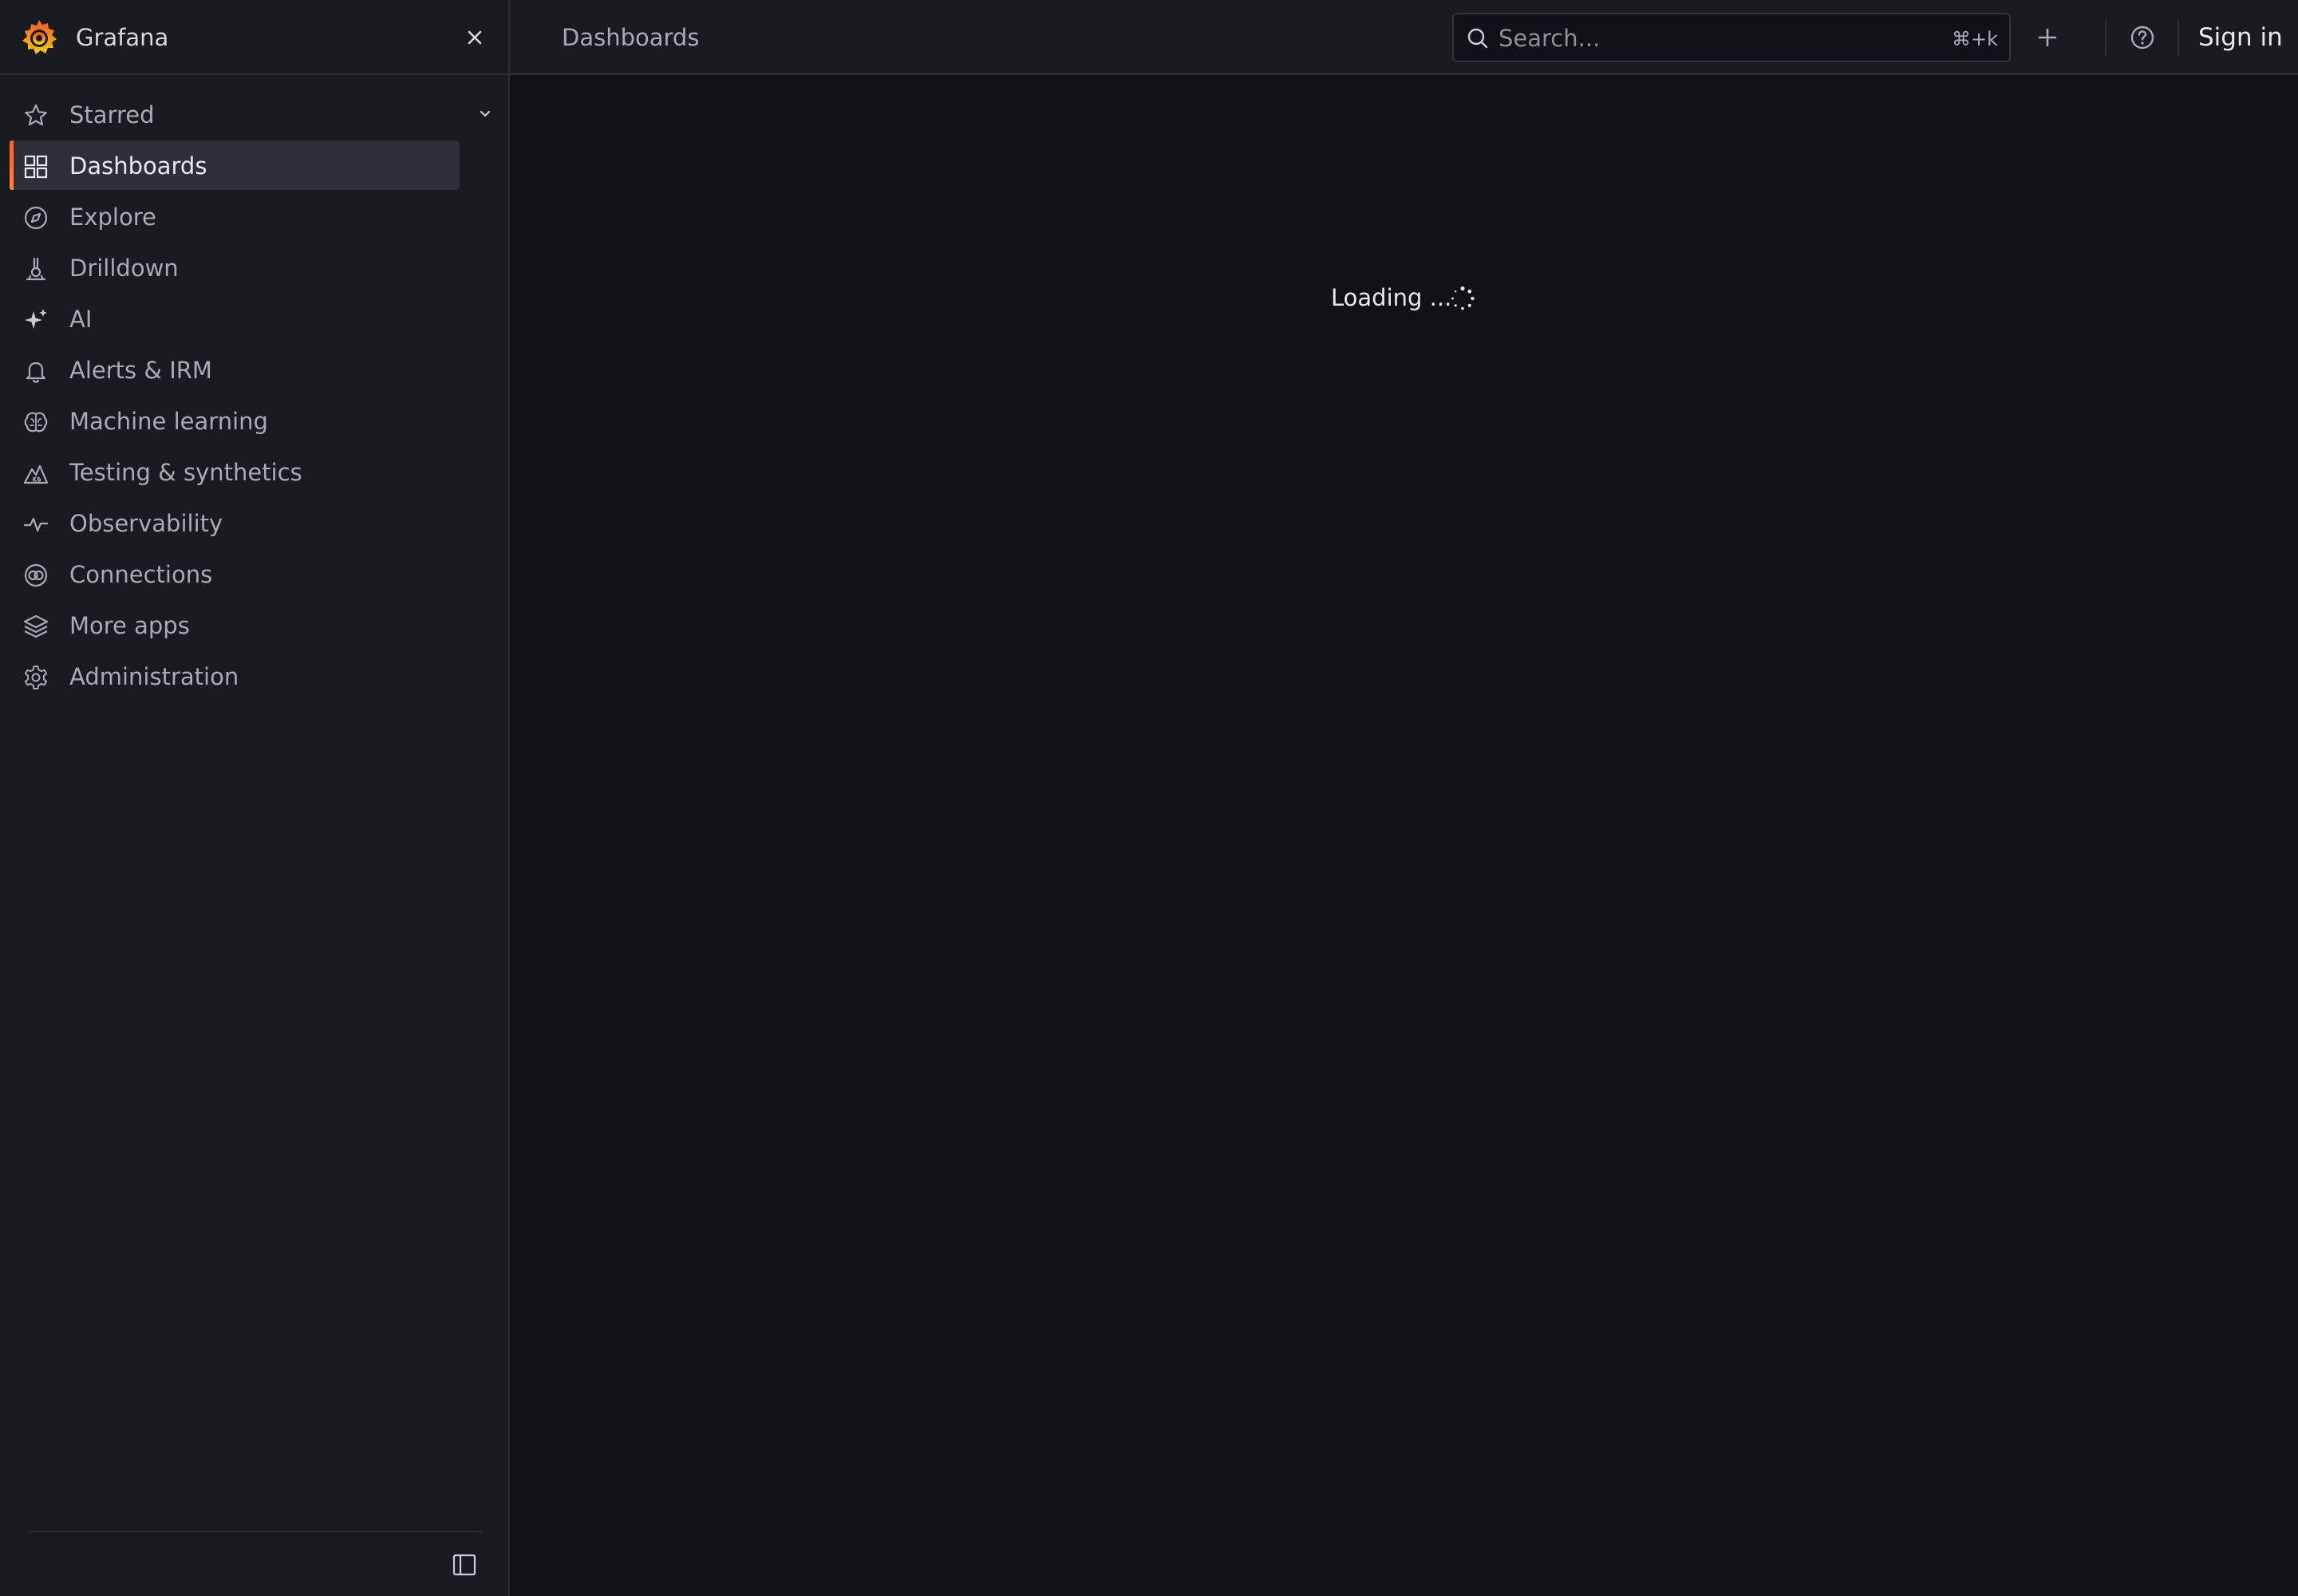 The image size is (2298, 1596). I want to click on nav-item-label: Connections, so click(141, 574).